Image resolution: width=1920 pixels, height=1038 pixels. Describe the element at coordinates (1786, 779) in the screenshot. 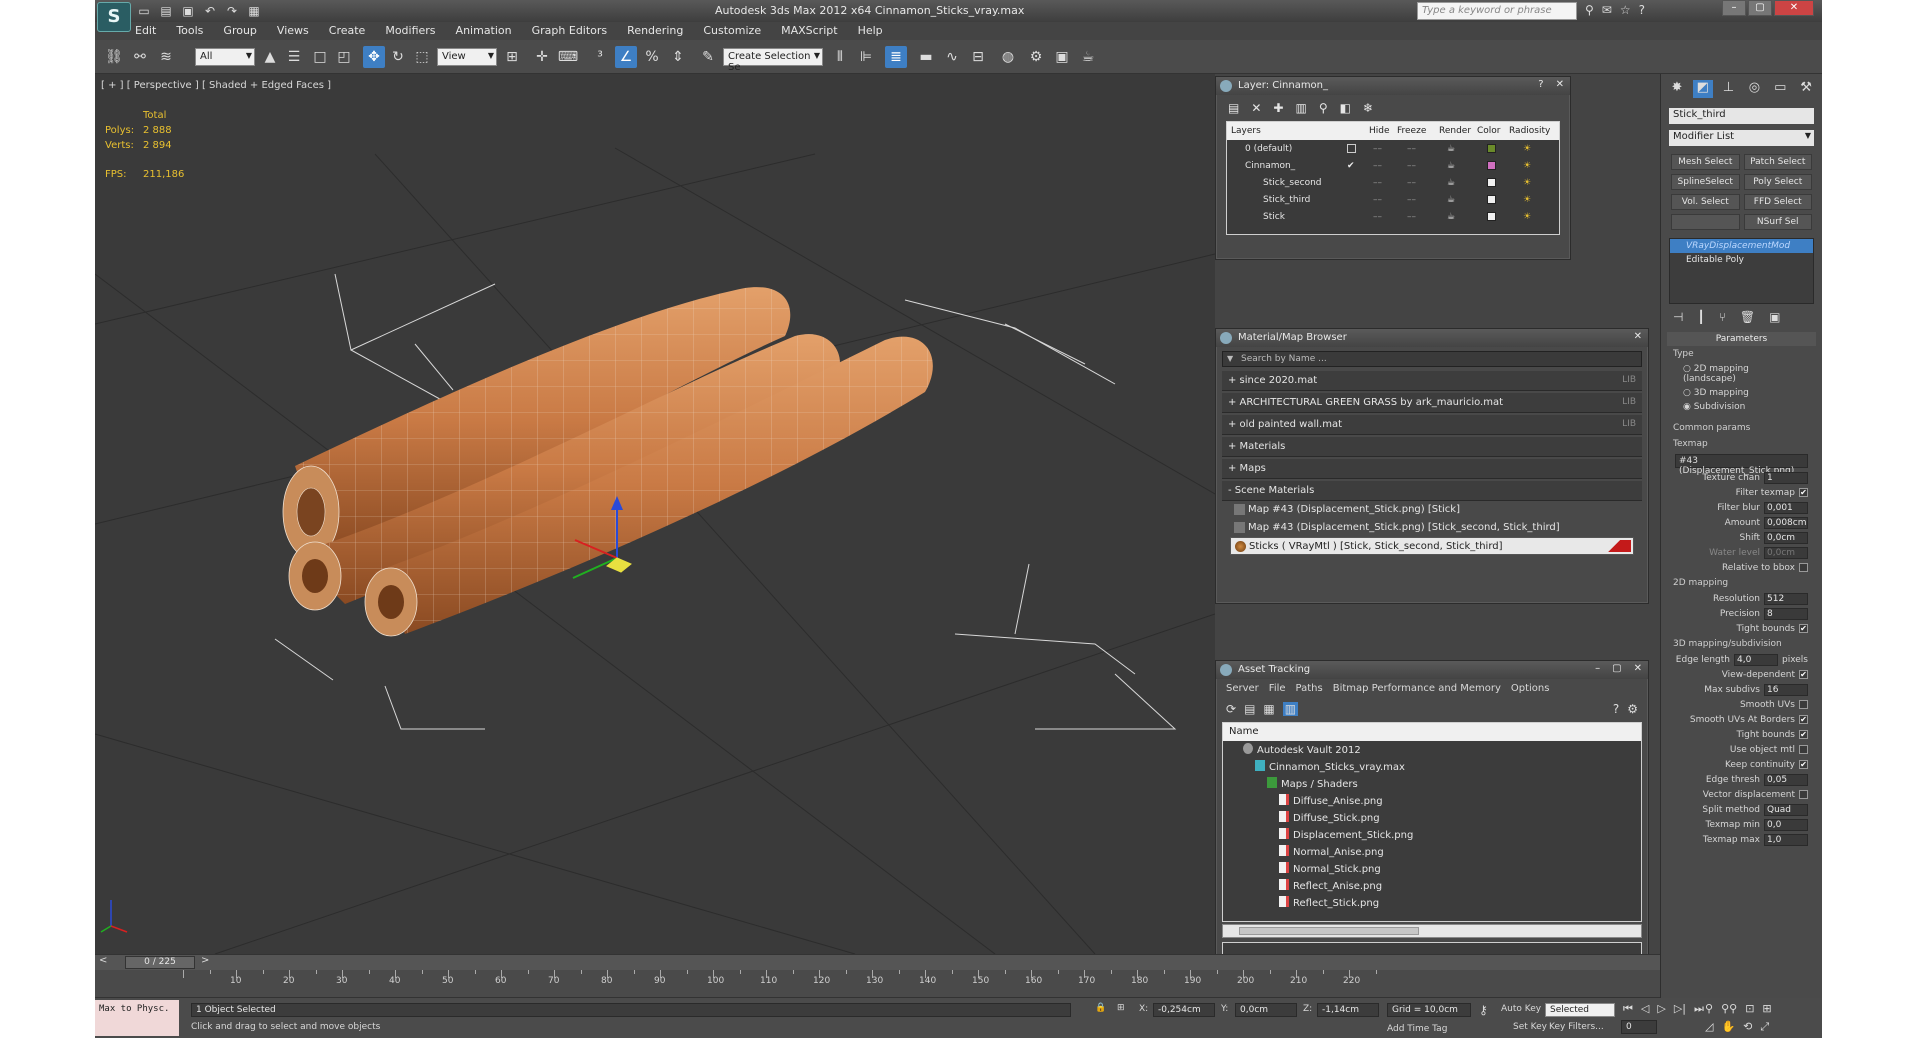

I see `param-spinner: 0,05` at that location.